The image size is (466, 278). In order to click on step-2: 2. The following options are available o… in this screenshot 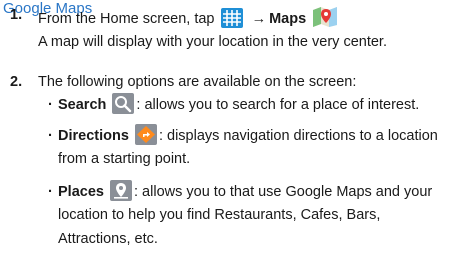, I will do `click(233, 84)`.